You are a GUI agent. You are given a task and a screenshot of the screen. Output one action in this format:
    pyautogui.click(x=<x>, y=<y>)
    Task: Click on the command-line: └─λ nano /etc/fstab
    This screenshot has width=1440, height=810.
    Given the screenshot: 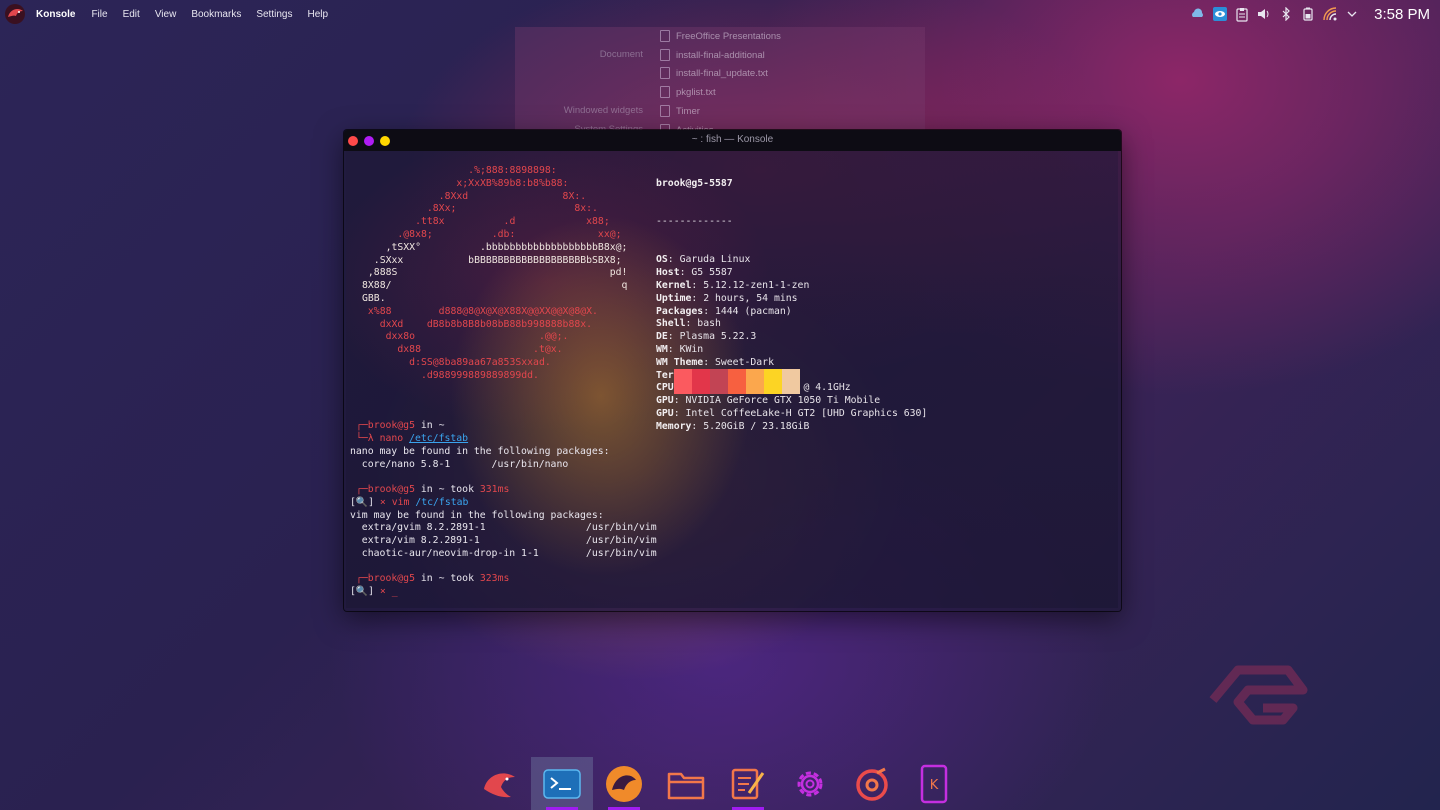 What is the action you would take?
    pyautogui.click(x=412, y=438)
    